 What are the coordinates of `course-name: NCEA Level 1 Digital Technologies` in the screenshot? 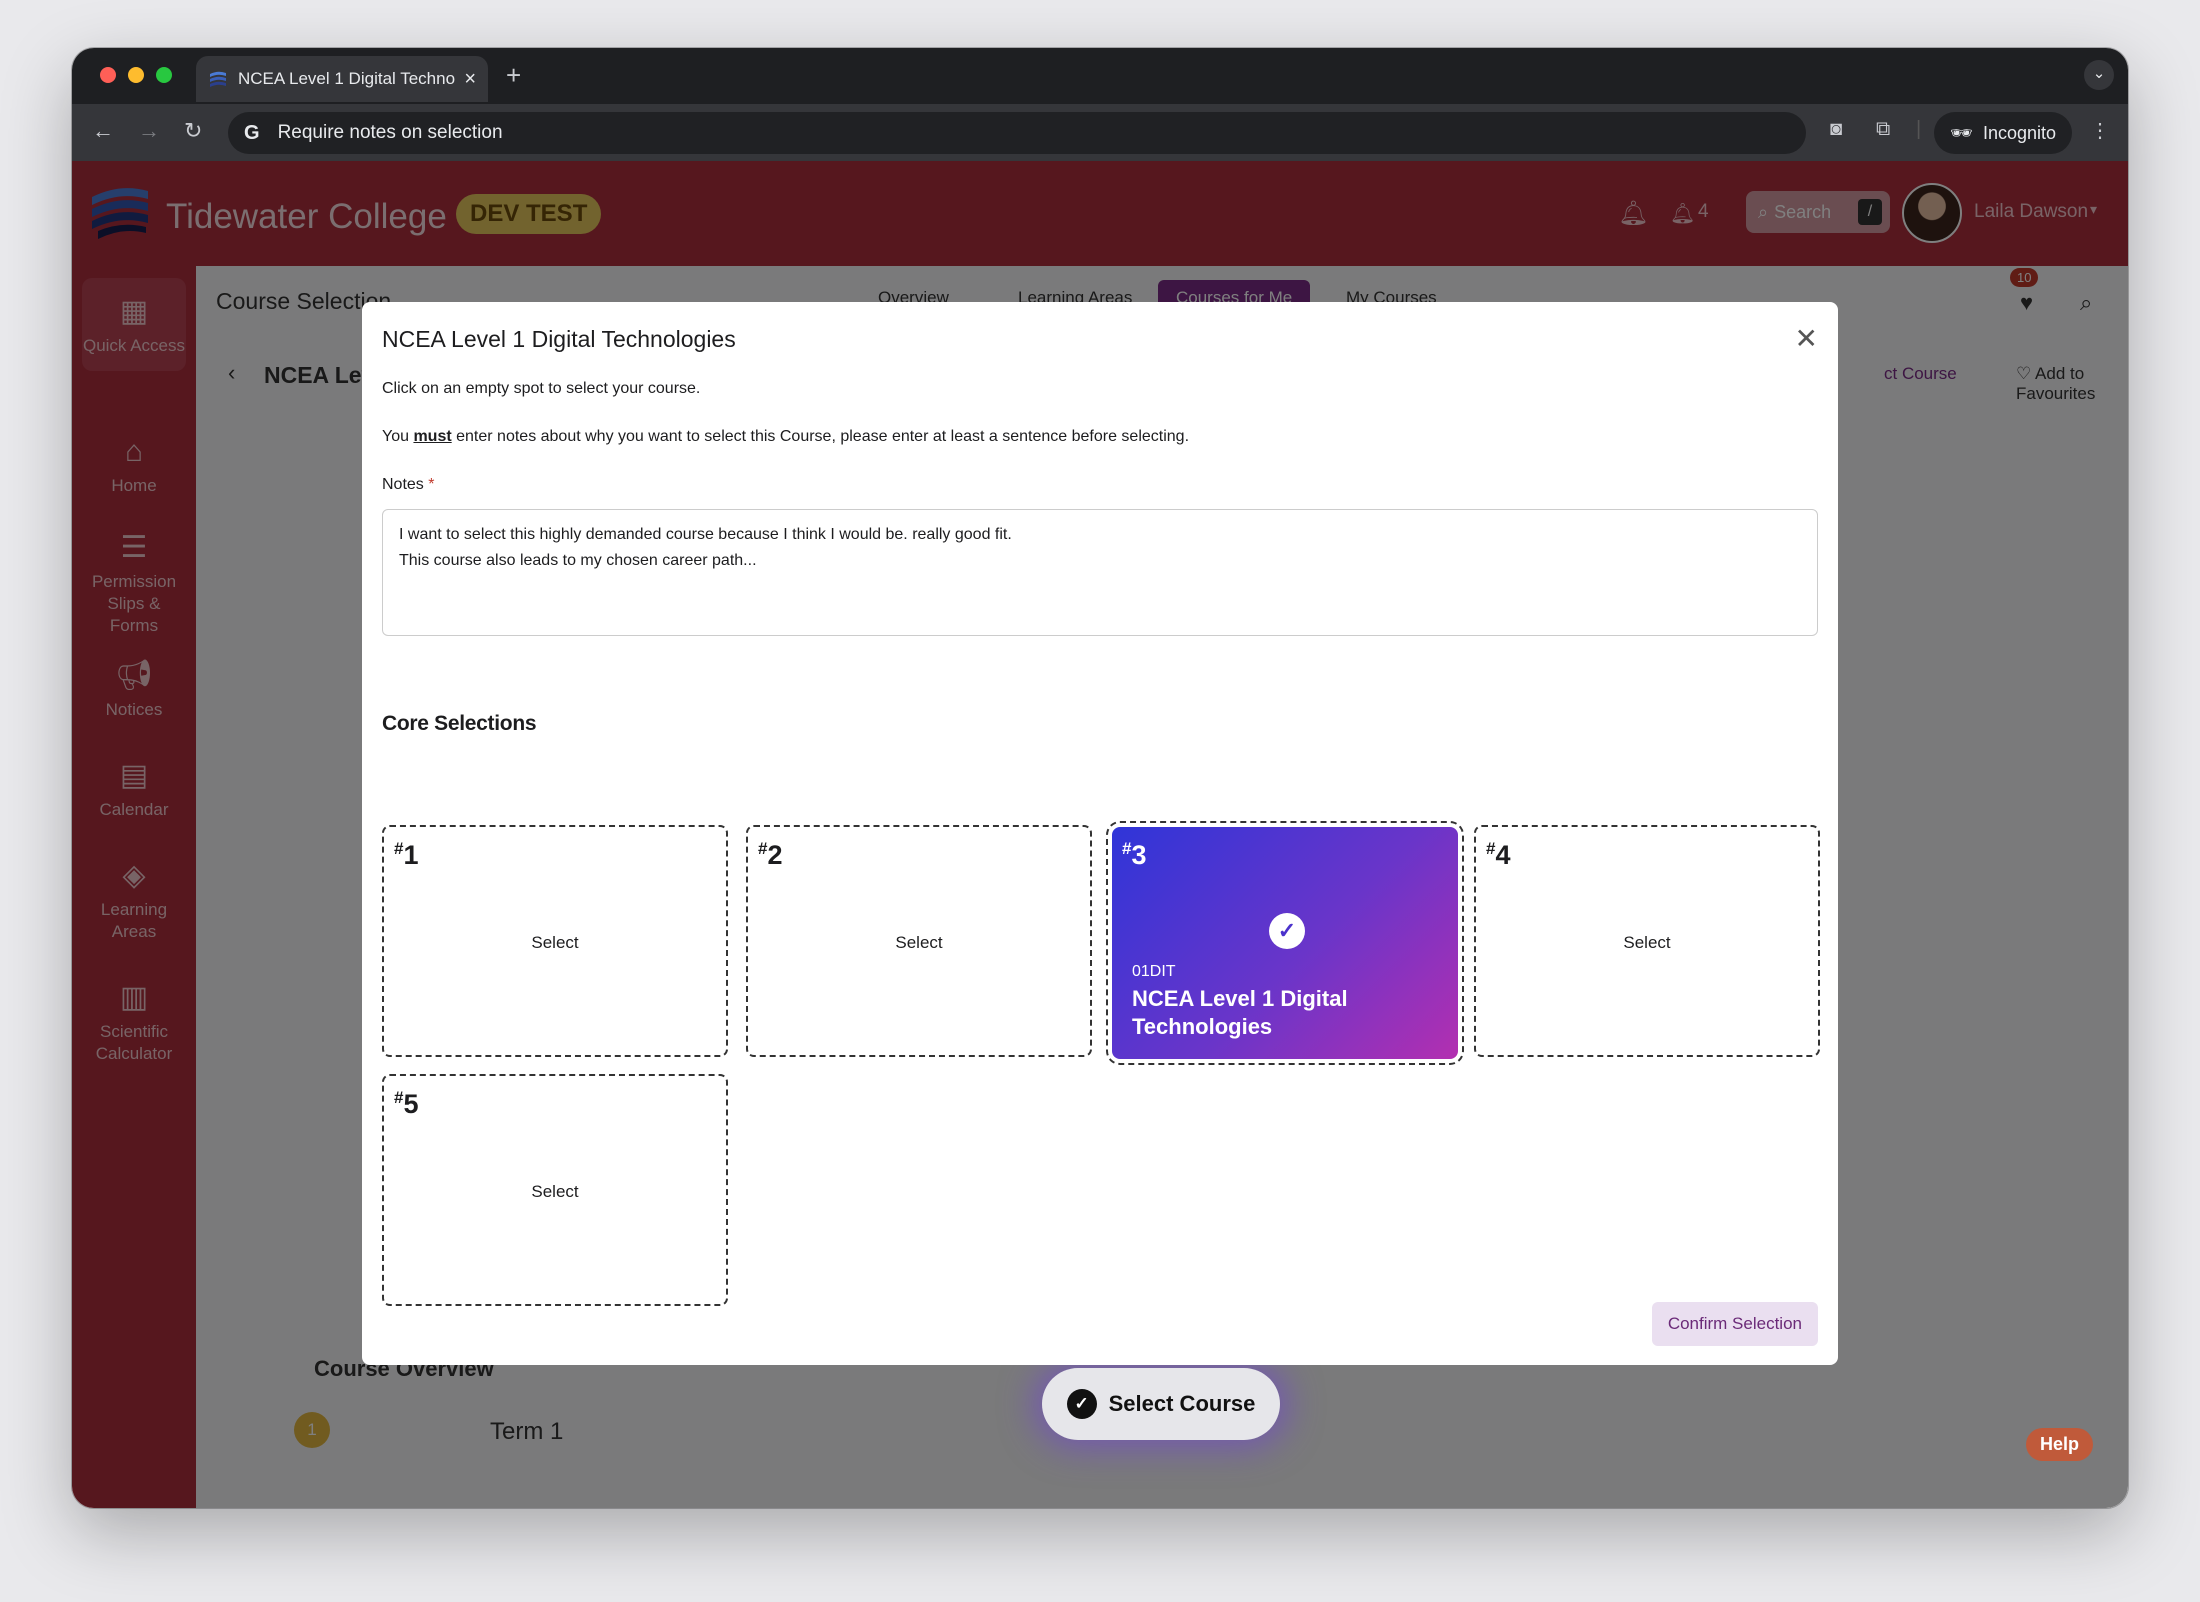 It's located at (1240, 1012).